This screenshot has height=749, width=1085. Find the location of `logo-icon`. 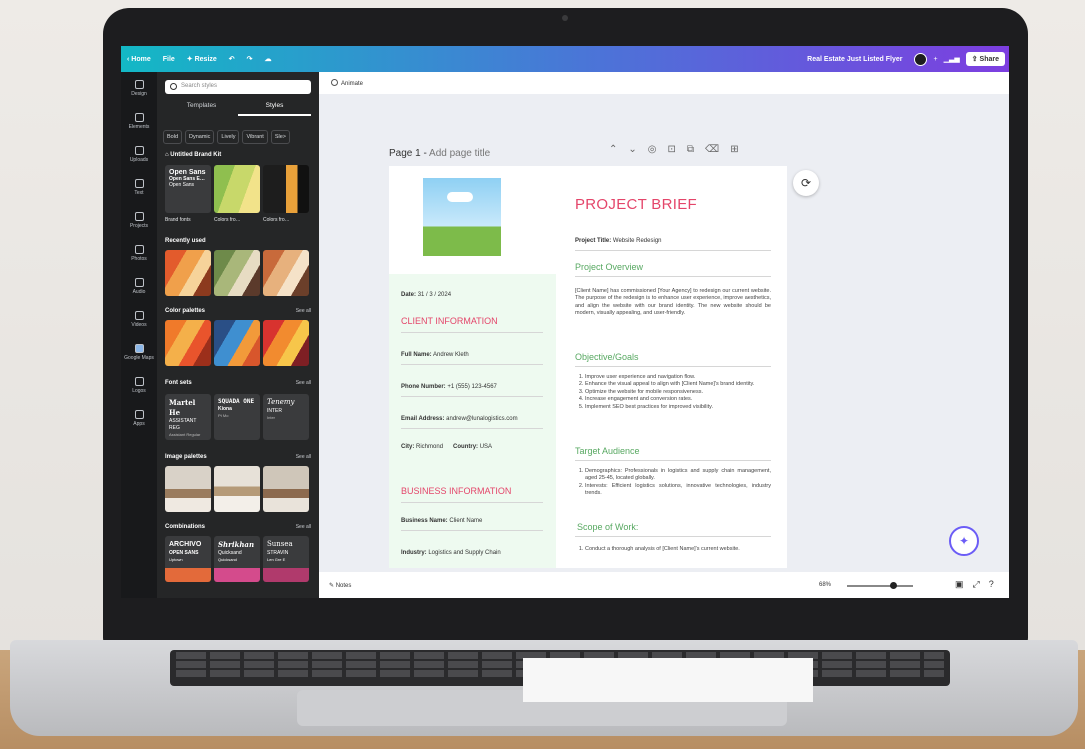

logo-icon is located at coordinates (139, 381).